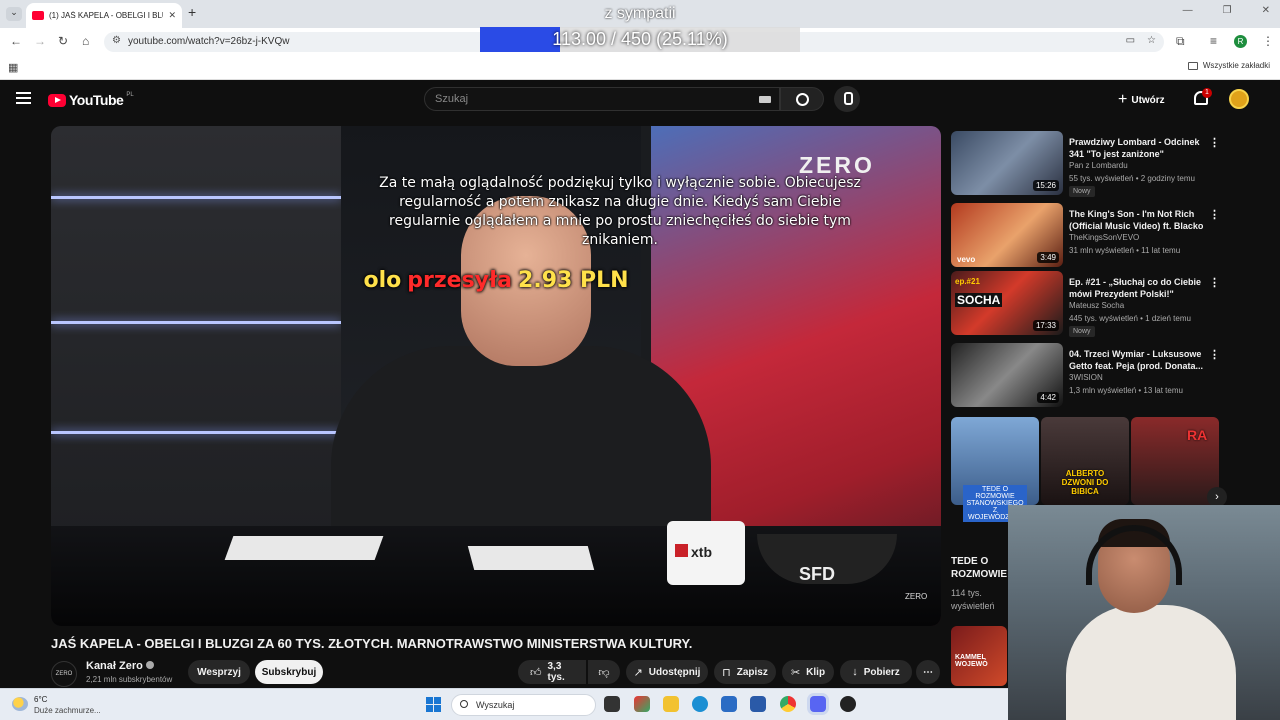  What do you see at coordinates (116, 40) in the screenshot?
I see `site-info-icon: ⚙` at bounding box center [116, 40].